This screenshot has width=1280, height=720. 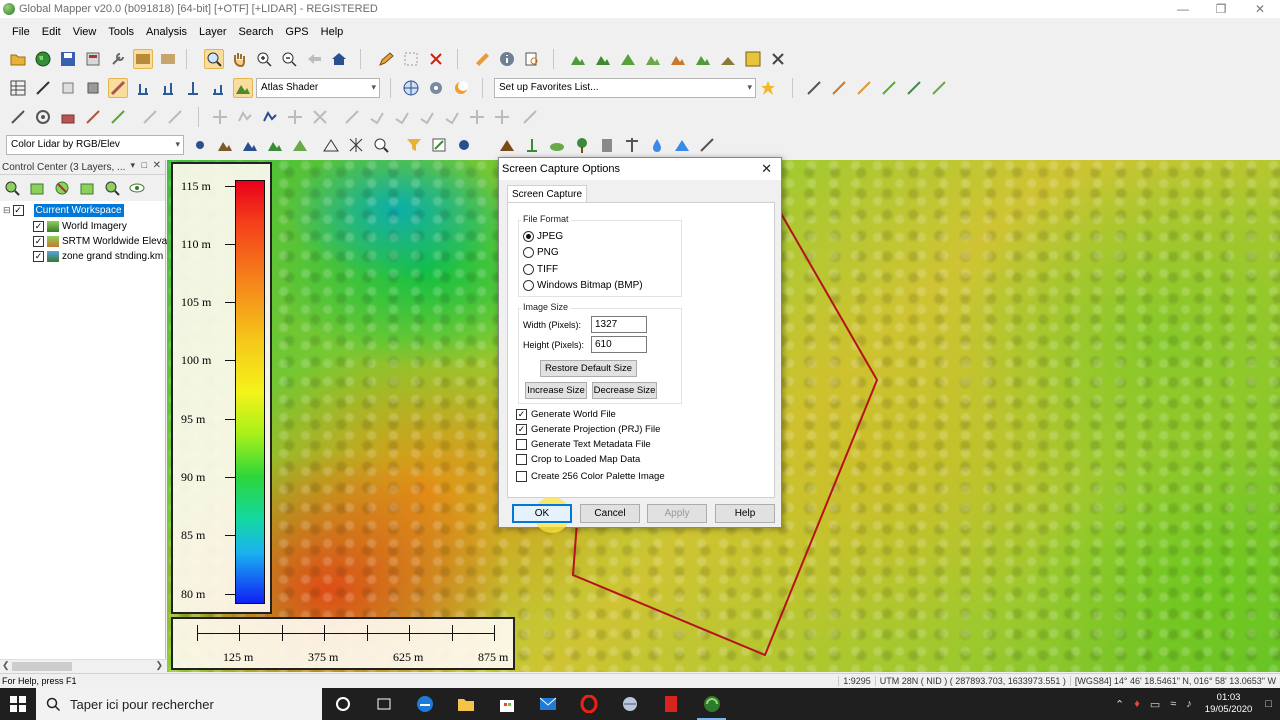 What do you see at coordinates (168, 59) in the screenshot?
I see `config-icon` at bounding box center [168, 59].